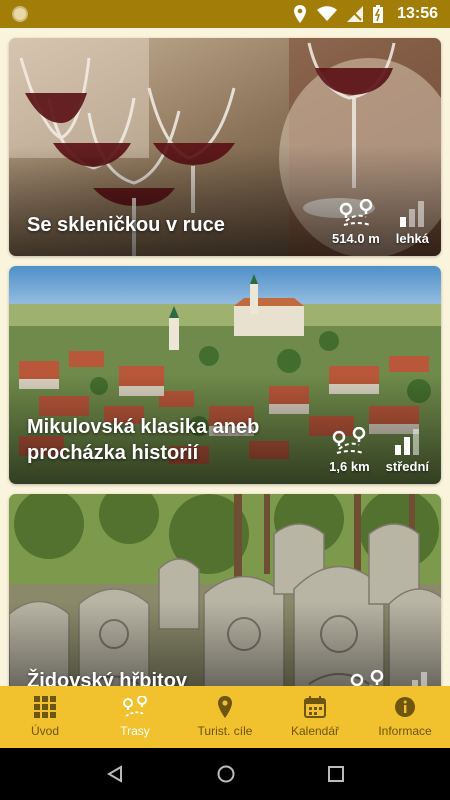 This screenshot has height=800, width=450. I want to click on route-distance: 514.0 m, so click(356, 222).